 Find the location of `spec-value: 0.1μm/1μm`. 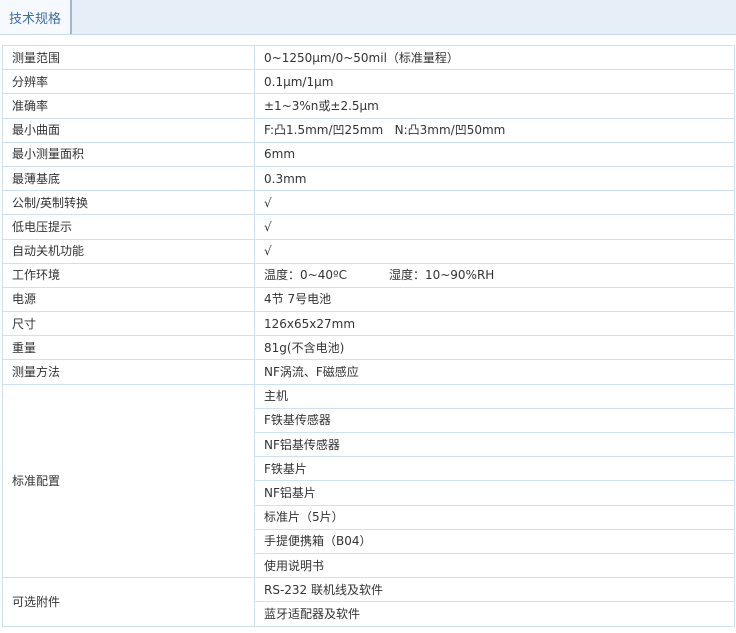

spec-value: 0.1μm/1μm is located at coordinates (494, 82).